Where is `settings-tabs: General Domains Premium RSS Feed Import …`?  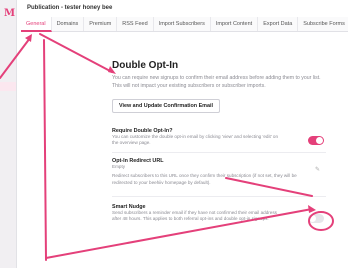 settings-tabs: General Domains Premium RSS Feed Import … is located at coordinates (184, 24).